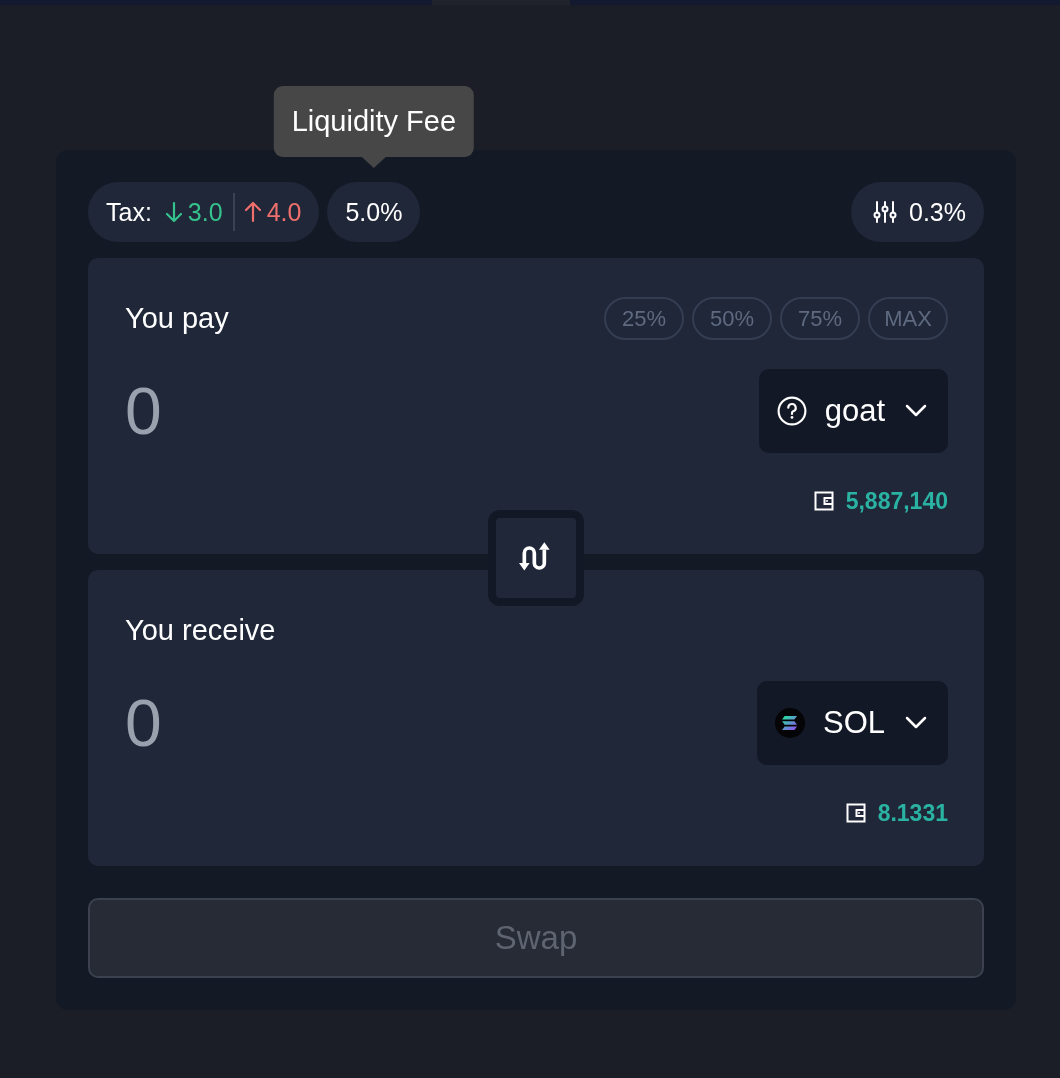  Describe the element at coordinates (917, 212) in the screenshot. I see `slippage-button: 0.3%` at that location.